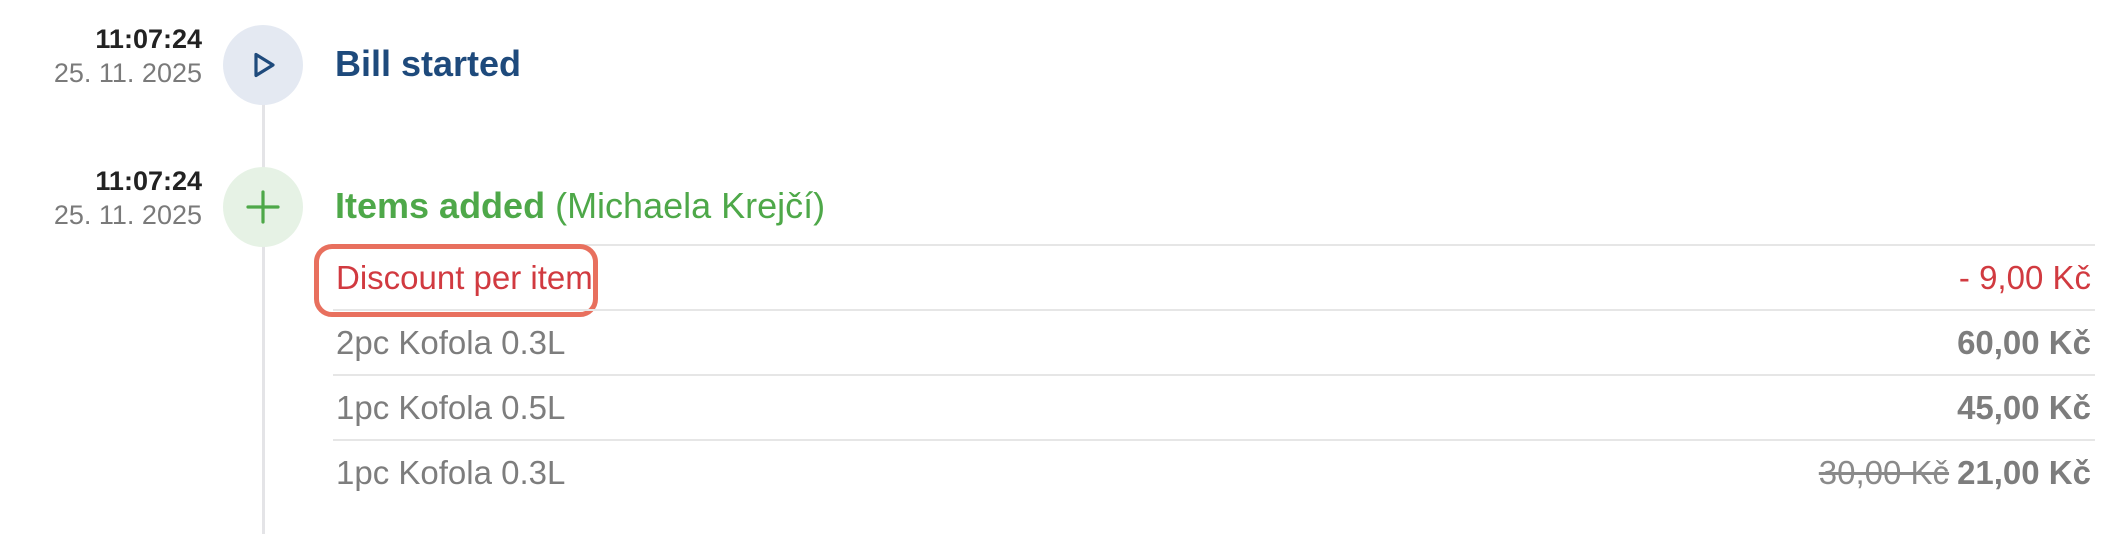  I want to click on item-name: 1pc Kofola 0.3L, so click(451, 472).